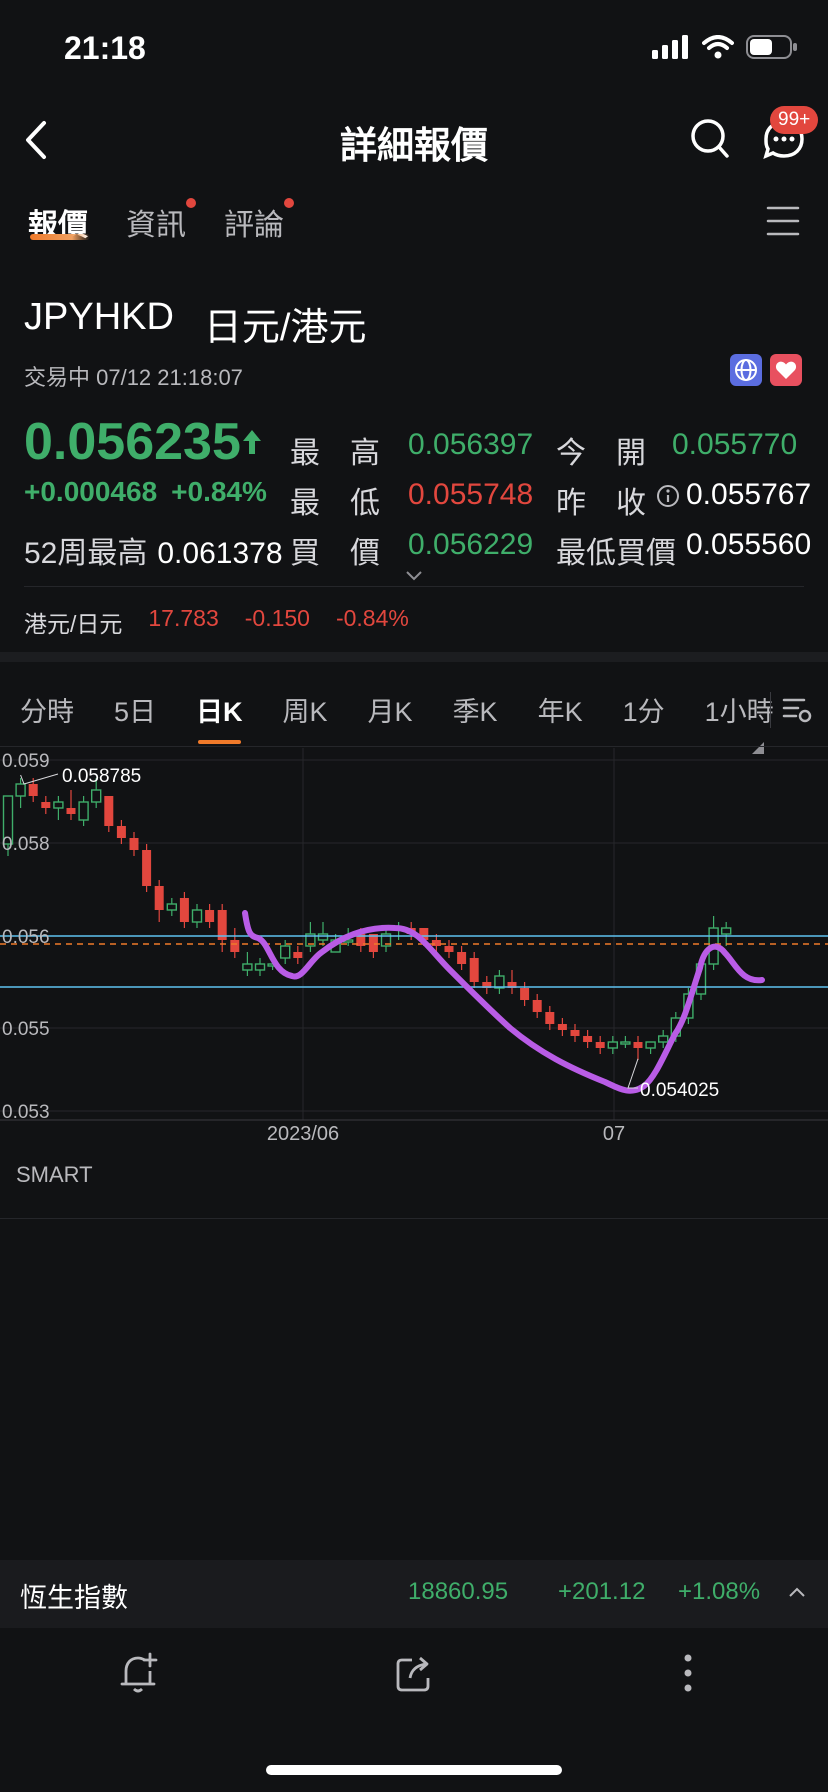  Describe the element at coordinates (335, 553) in the screenshot. I see `bid-label: 買 價` at that location.